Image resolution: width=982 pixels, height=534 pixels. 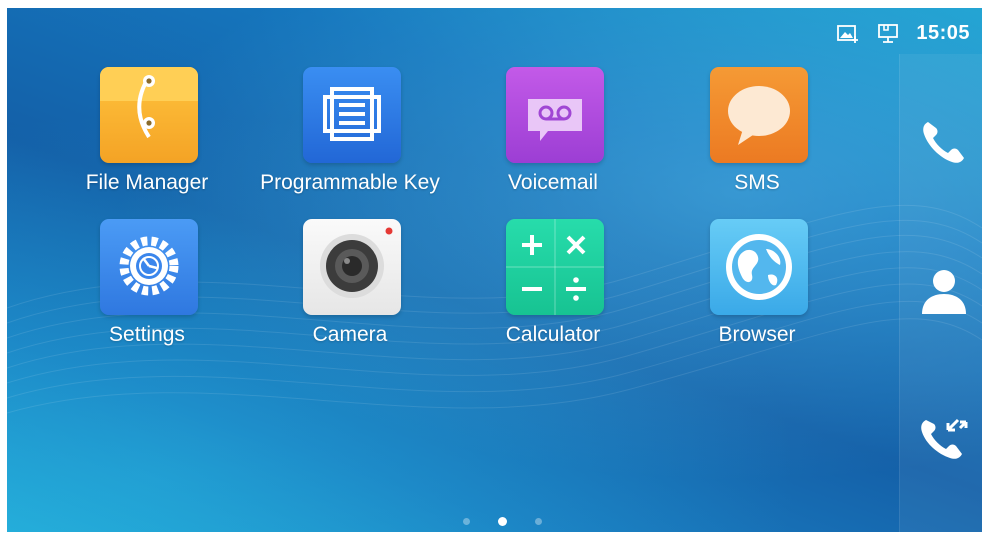 What do you see at coordinates (757, 182) in the screenshot?
I see `app-label: SMS` at bounding box center [757, 182].